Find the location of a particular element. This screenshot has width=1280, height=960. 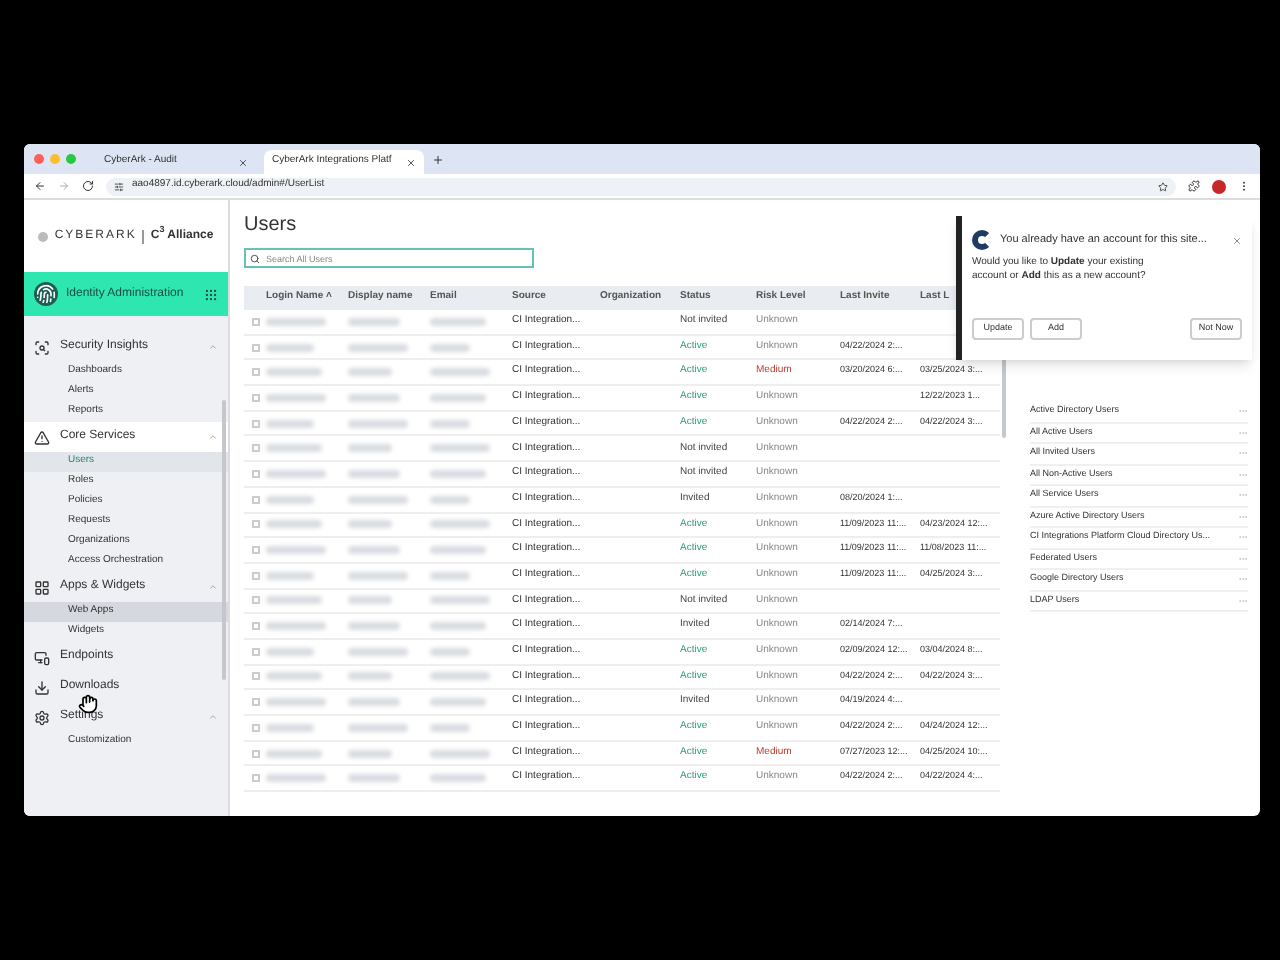

profile-avatar is located at coordinates (1219, 186).